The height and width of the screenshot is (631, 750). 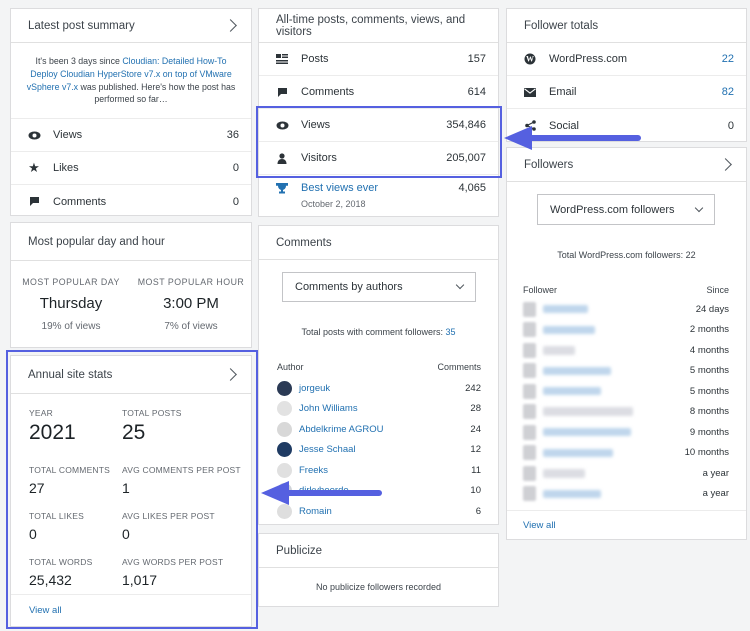 I want to click on follower-wordpress-row: W WordPress.com 22, so click(x=626, y=59).